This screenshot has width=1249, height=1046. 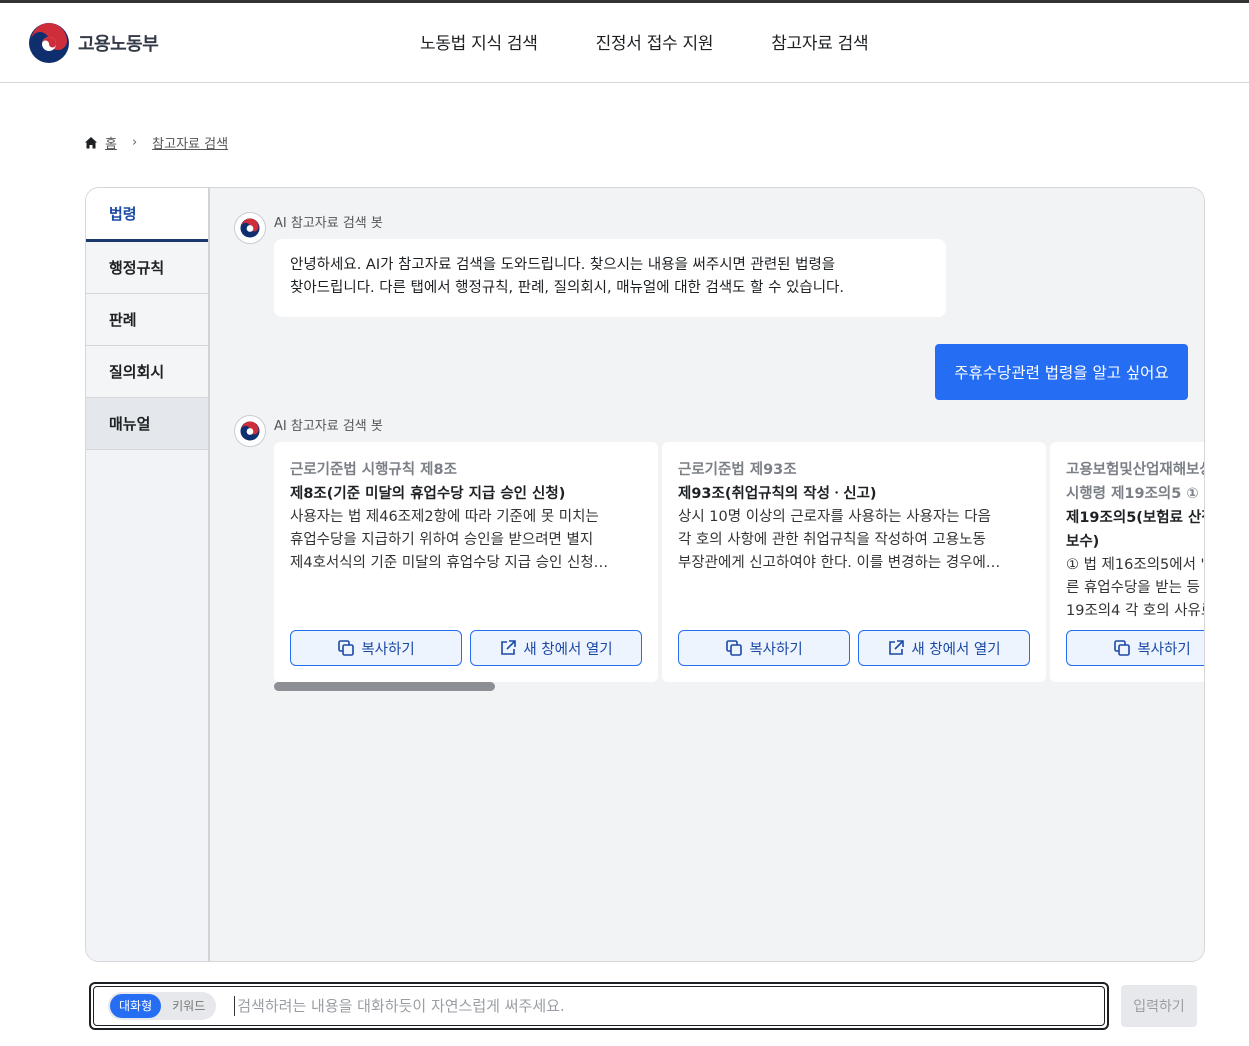 I want to click on org-logo: 고용노동부, so click(x=93, y=43).